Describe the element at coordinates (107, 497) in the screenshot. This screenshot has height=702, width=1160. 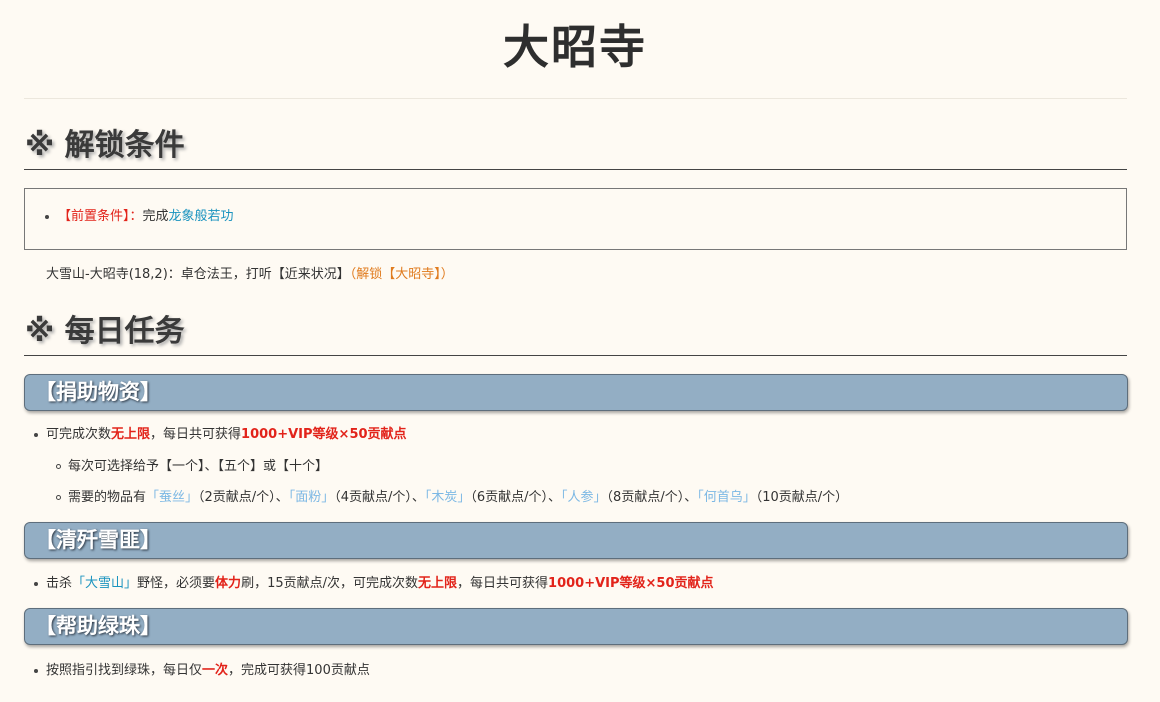
I see `donate-items-intro: 需要的物品有` at that location.